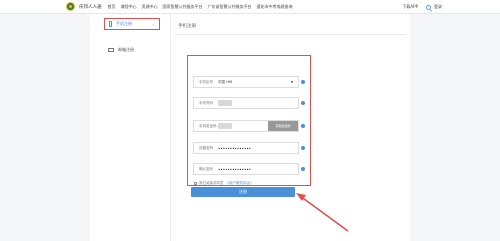 This screenshot has width=500, height=241. Describe the element at coordinates (235, 148) in the screenshot. I see `password-value: ••••••••••••••` at that location.